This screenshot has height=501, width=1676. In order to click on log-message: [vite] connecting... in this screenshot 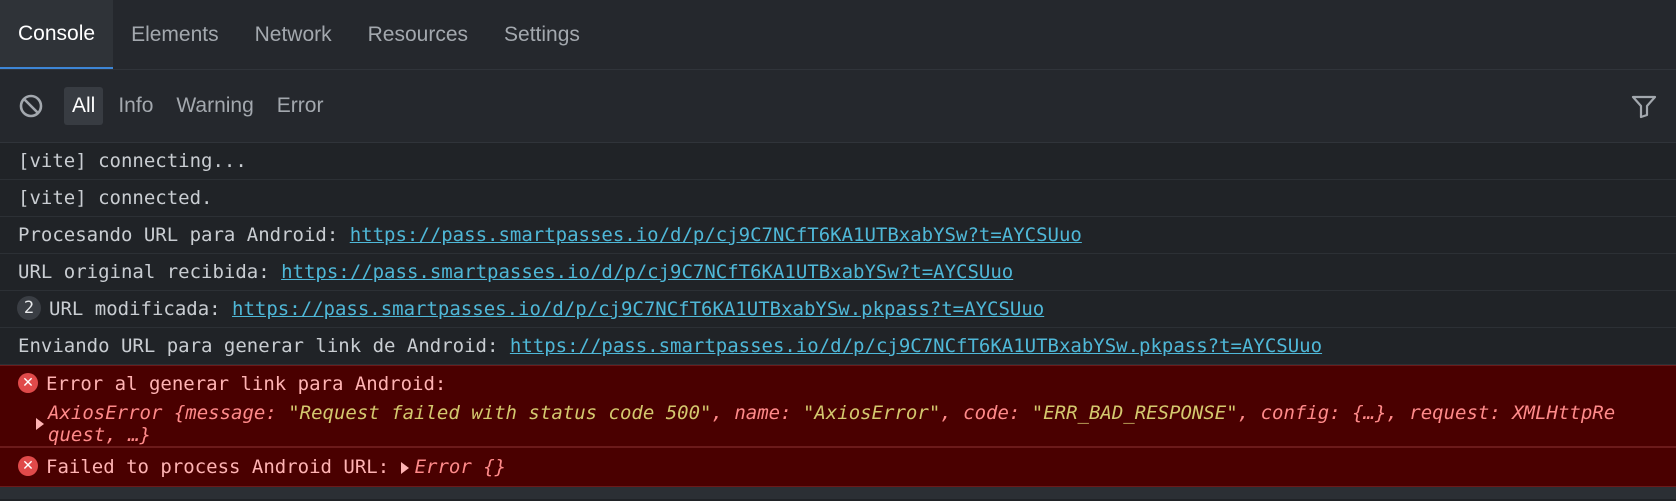, I will do `click(838, 161)`.